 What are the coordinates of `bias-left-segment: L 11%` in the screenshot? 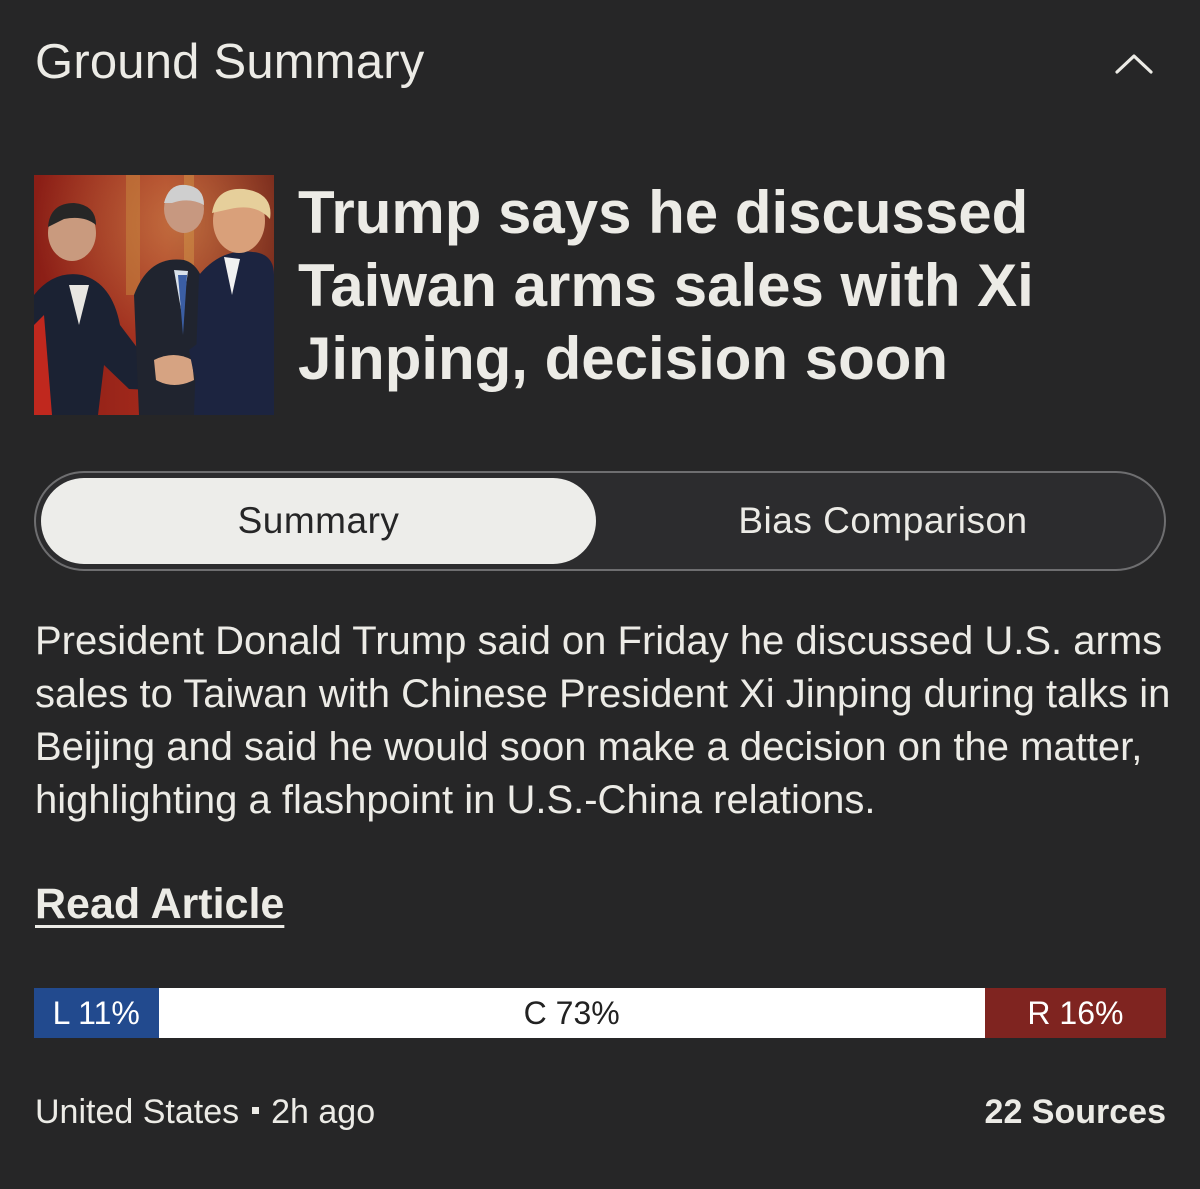 It's located at (96, 1013).